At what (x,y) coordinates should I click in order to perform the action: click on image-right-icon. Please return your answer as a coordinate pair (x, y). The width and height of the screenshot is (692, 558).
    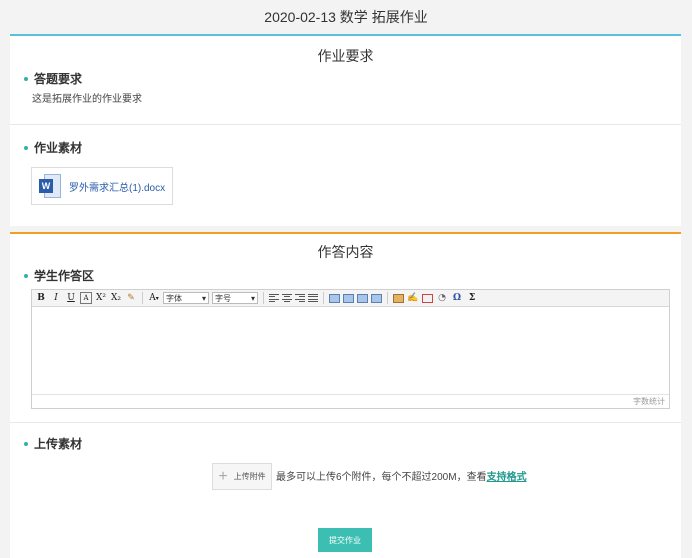
    Looking at the image, I should click on (362, 298).